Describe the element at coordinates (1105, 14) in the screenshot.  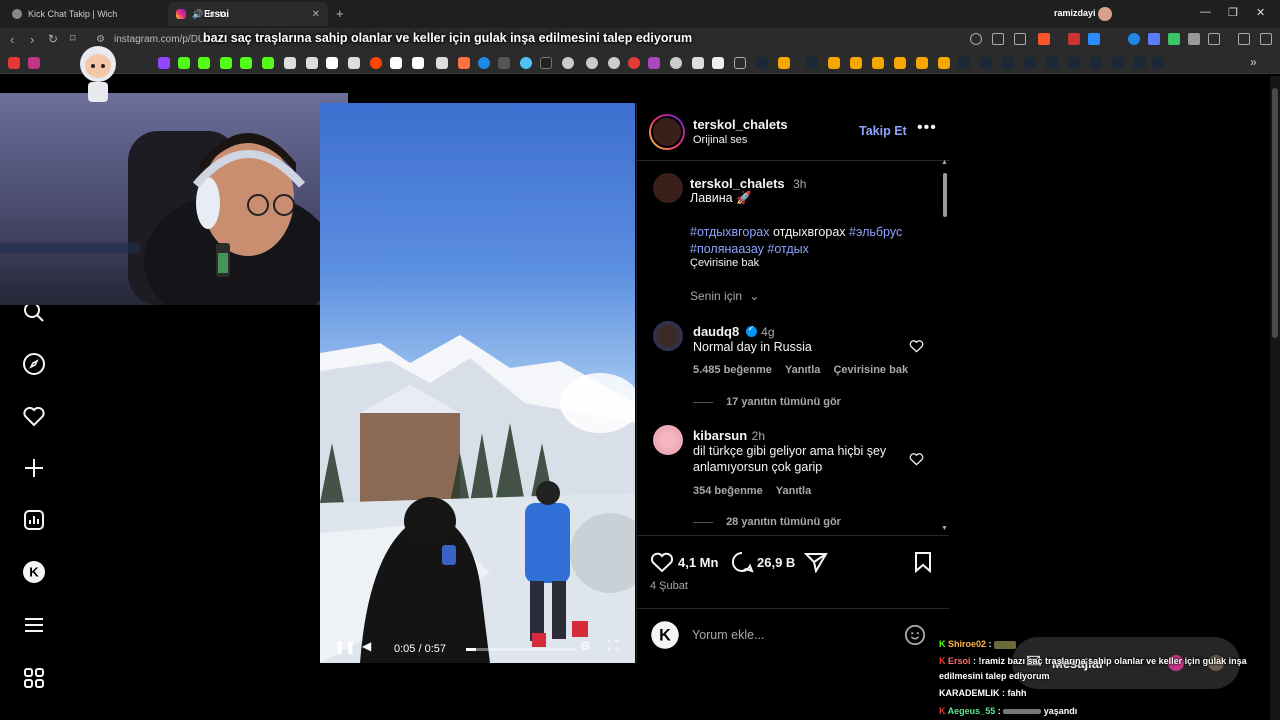
I see `profile-avatar` at that location.